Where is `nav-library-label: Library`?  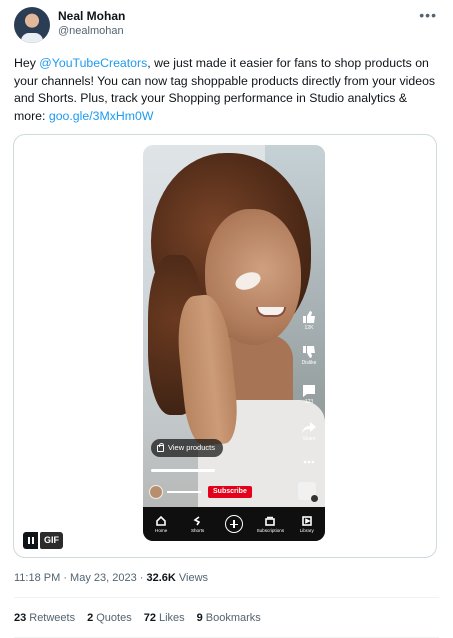
nav-library-label: Library is located at coordinates (306, 530).